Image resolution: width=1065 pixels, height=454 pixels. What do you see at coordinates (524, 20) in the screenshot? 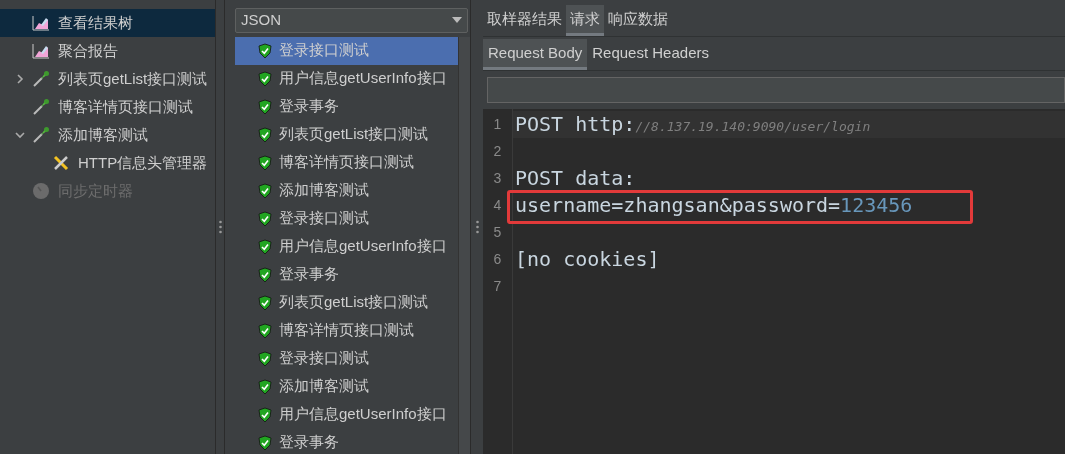
I see `tab: 取样器结果` at bounding box center [524, 20].